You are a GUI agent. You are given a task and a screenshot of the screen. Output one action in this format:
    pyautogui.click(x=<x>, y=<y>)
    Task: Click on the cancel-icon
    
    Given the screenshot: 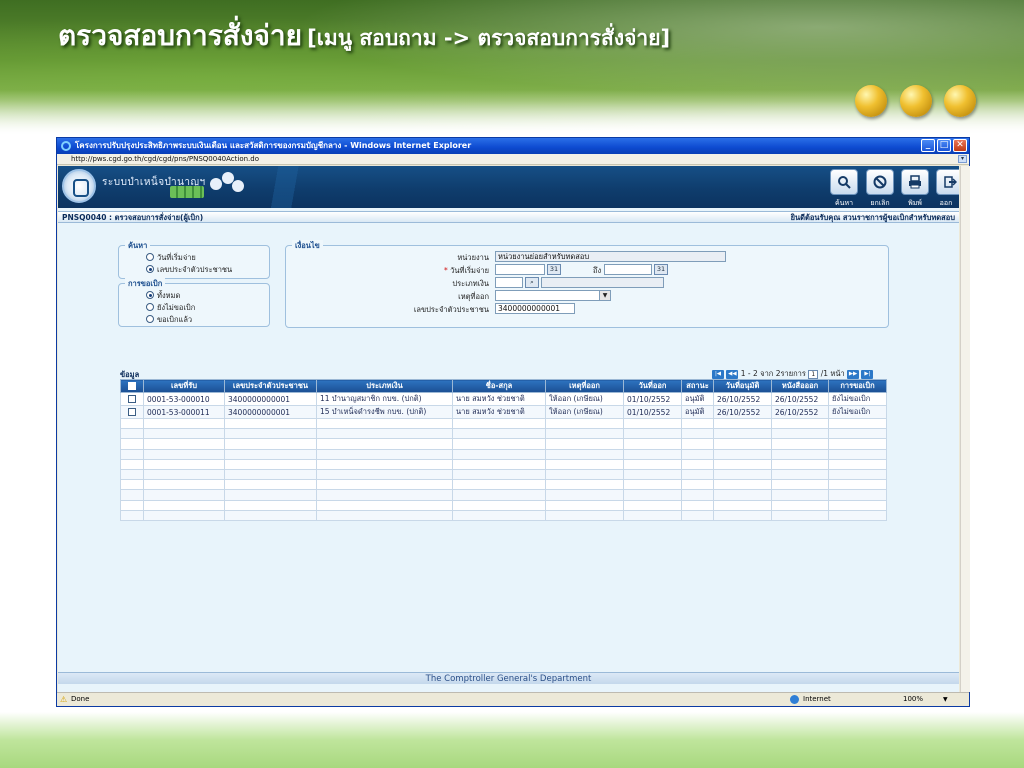 What is the action you would take?
    pyautogui.click(x=880, y=182)
    